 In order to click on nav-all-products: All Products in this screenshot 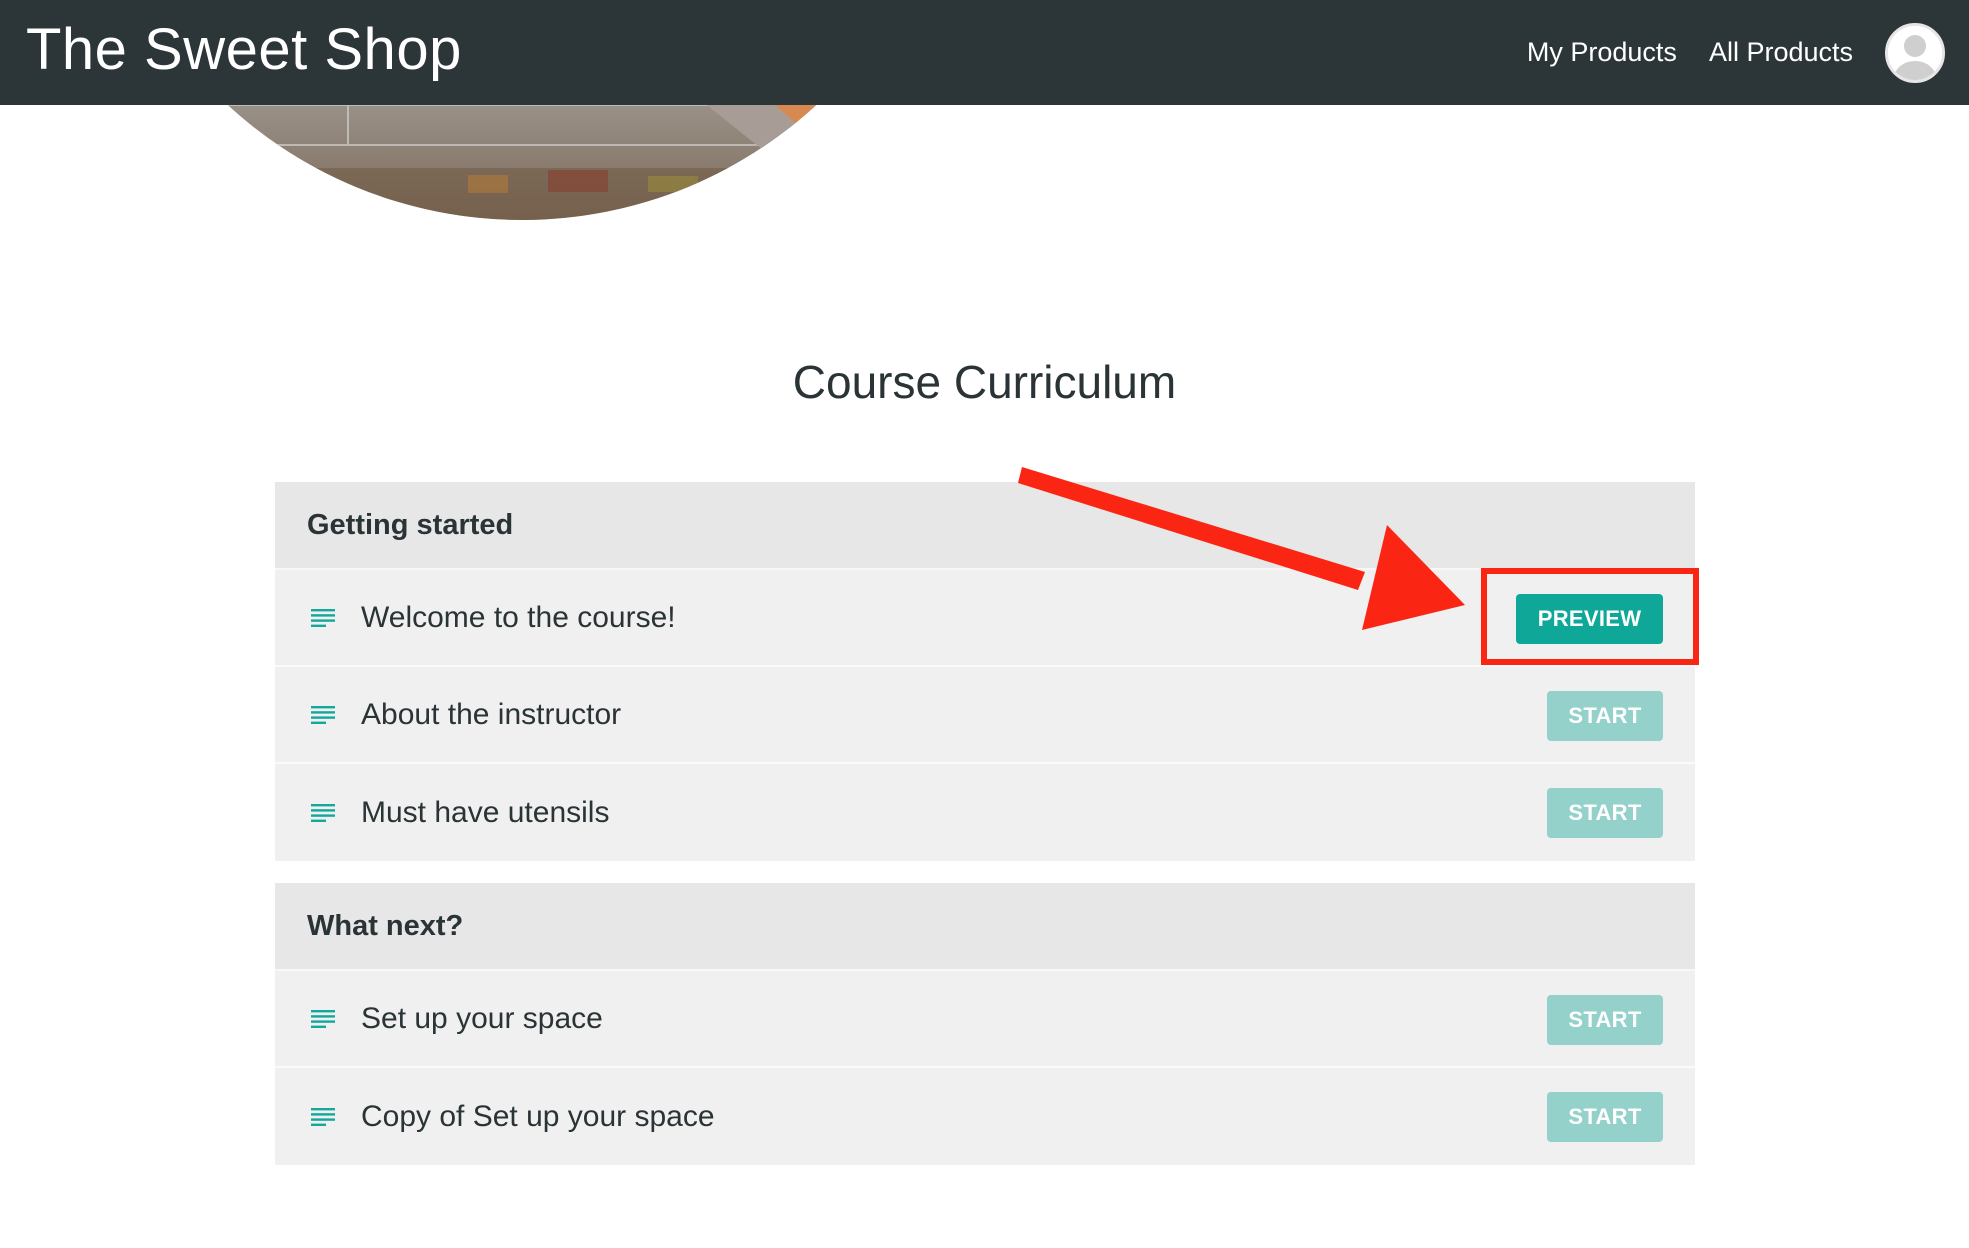, I will do `click(1781, 52)`.